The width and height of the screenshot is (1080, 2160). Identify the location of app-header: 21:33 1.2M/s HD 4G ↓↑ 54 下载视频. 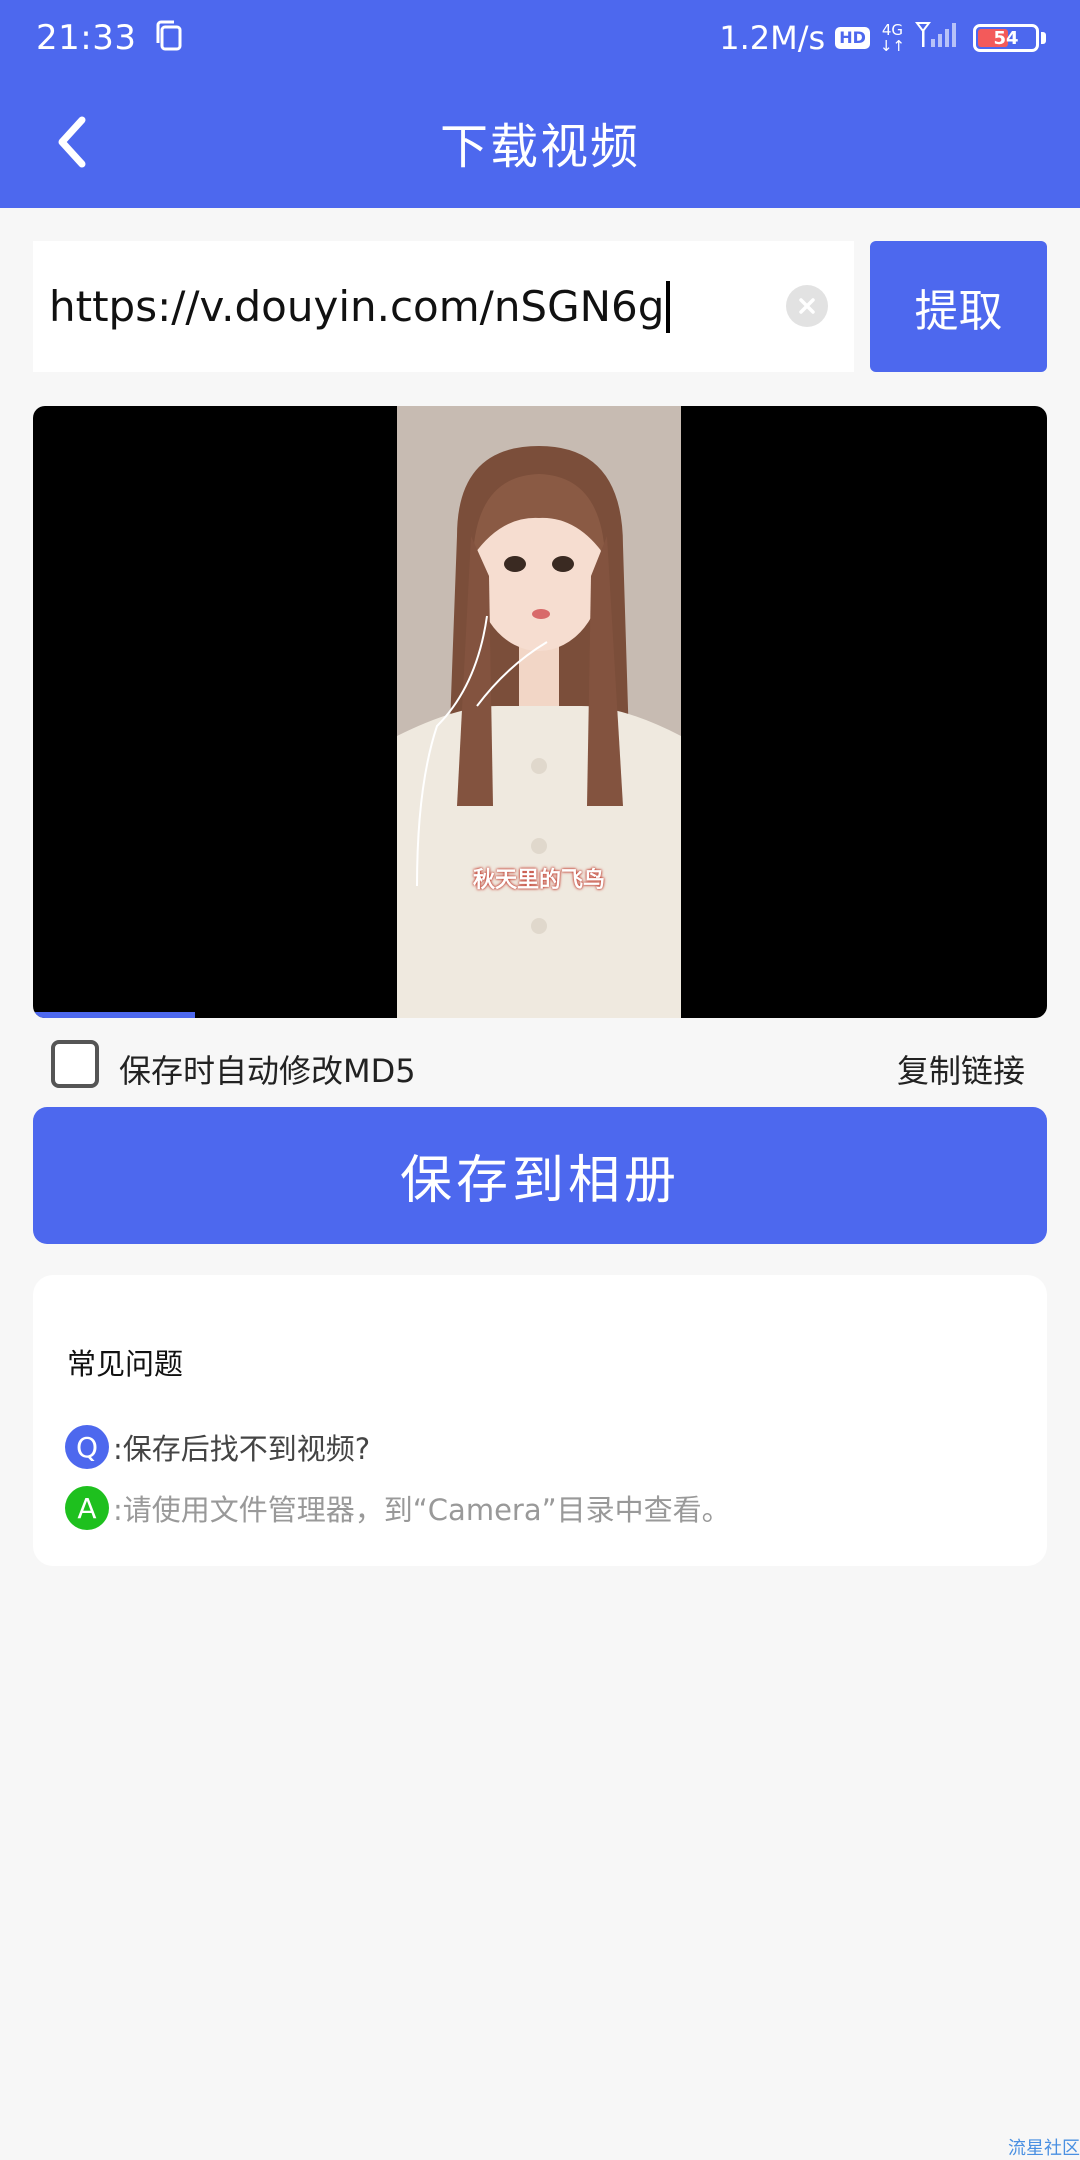
(540, 104).